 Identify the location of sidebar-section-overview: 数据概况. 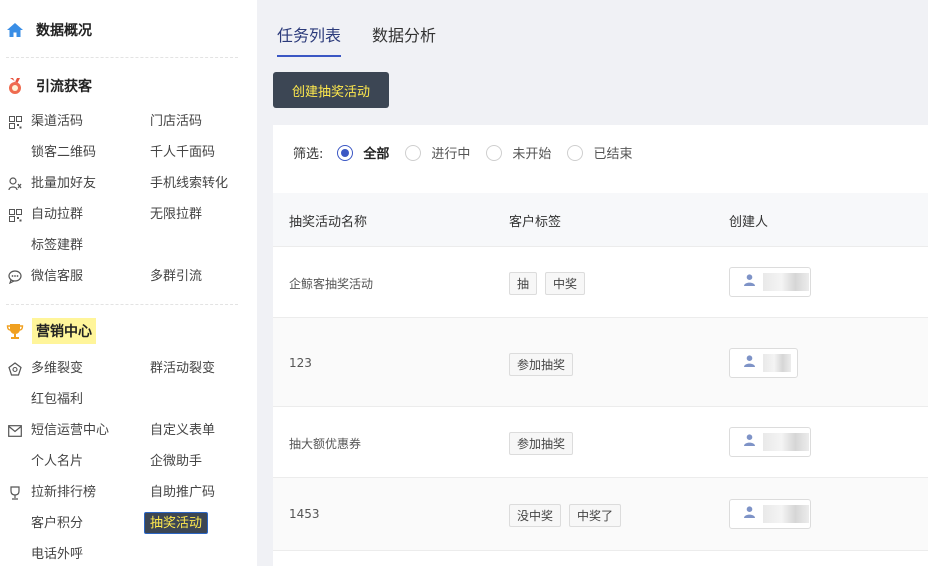
(51, 30).